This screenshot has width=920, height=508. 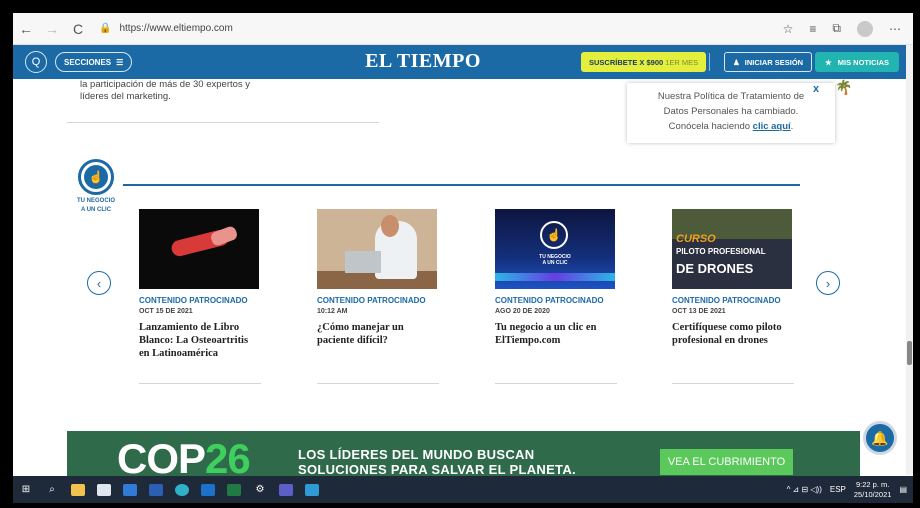 I want to click on address-bar: 🔒 https://www.eltiempo.com, so click(x=166, y=28).